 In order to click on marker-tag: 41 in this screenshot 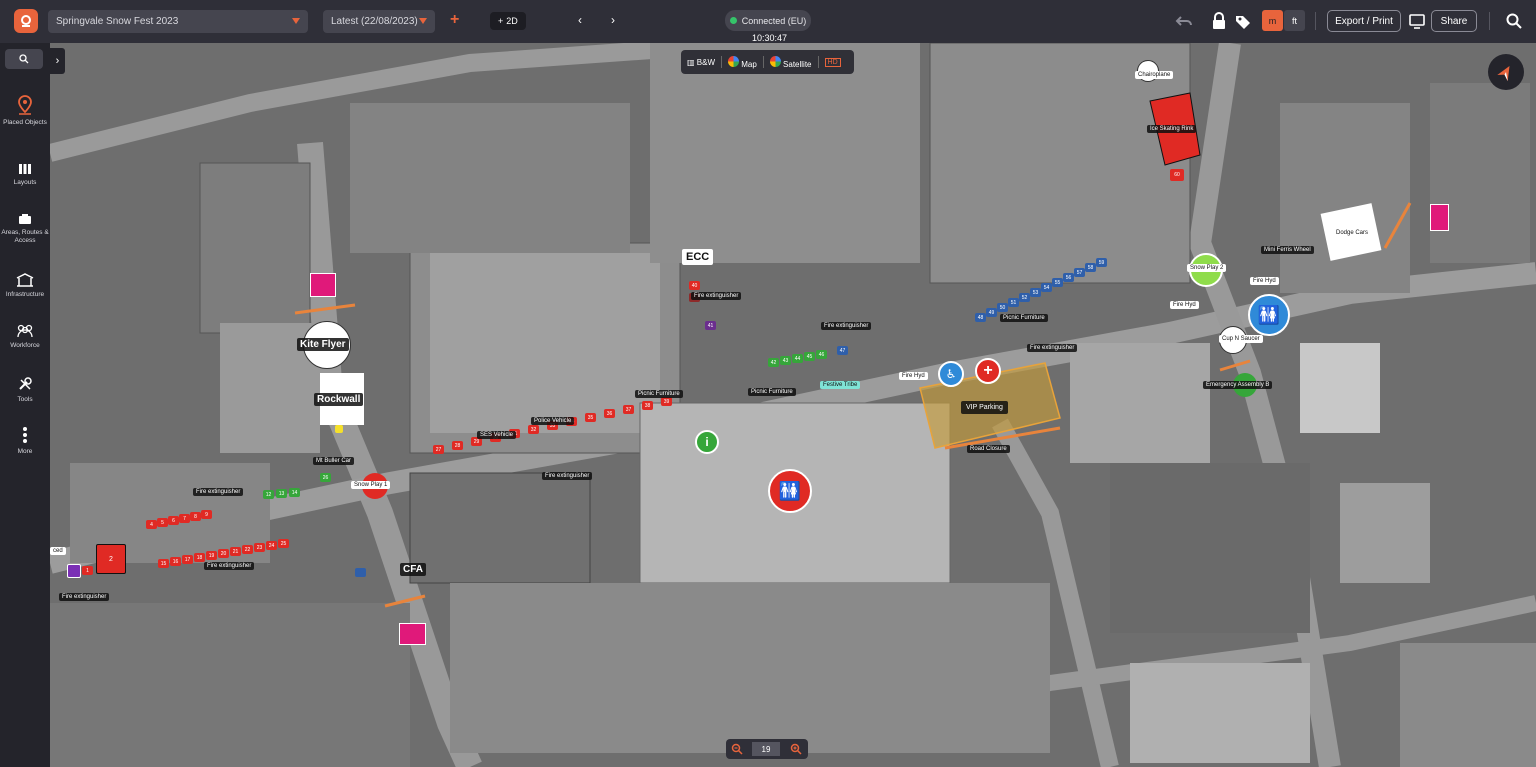, I will do `click(710, 325)`.